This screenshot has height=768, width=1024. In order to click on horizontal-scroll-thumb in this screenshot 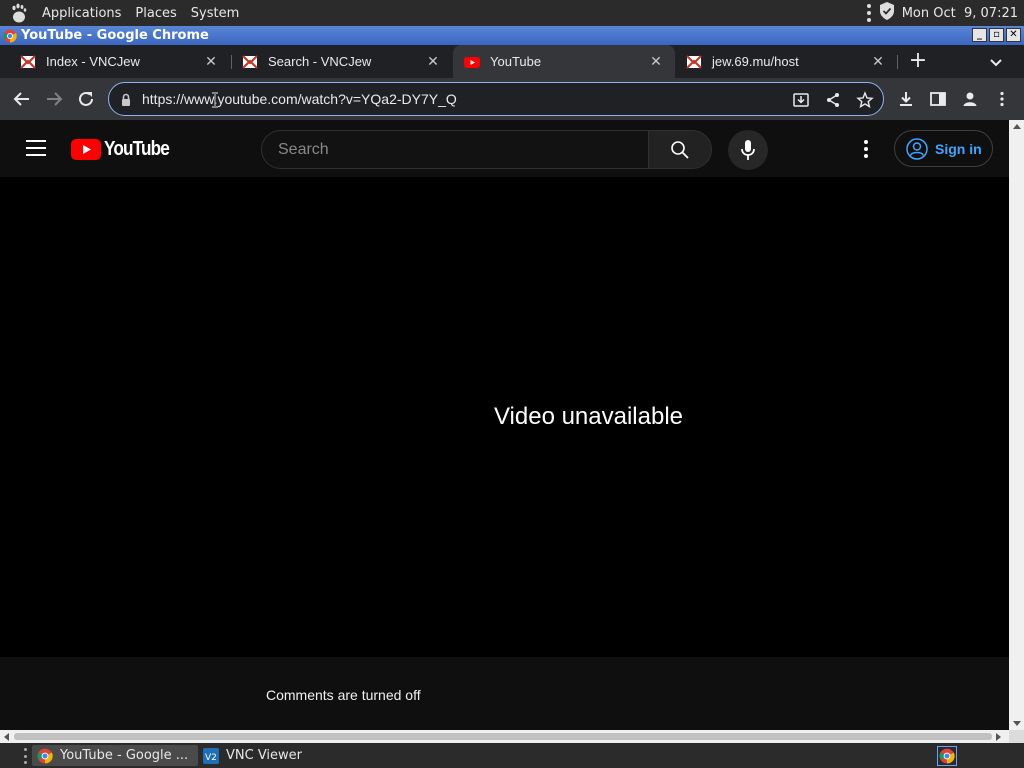, I will do `click(503, 736)`.